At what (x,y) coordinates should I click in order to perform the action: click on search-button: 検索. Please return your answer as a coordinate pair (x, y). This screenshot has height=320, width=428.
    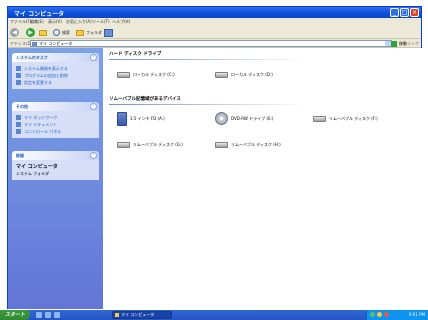
    Looking at the image, I should click on (61, 32).